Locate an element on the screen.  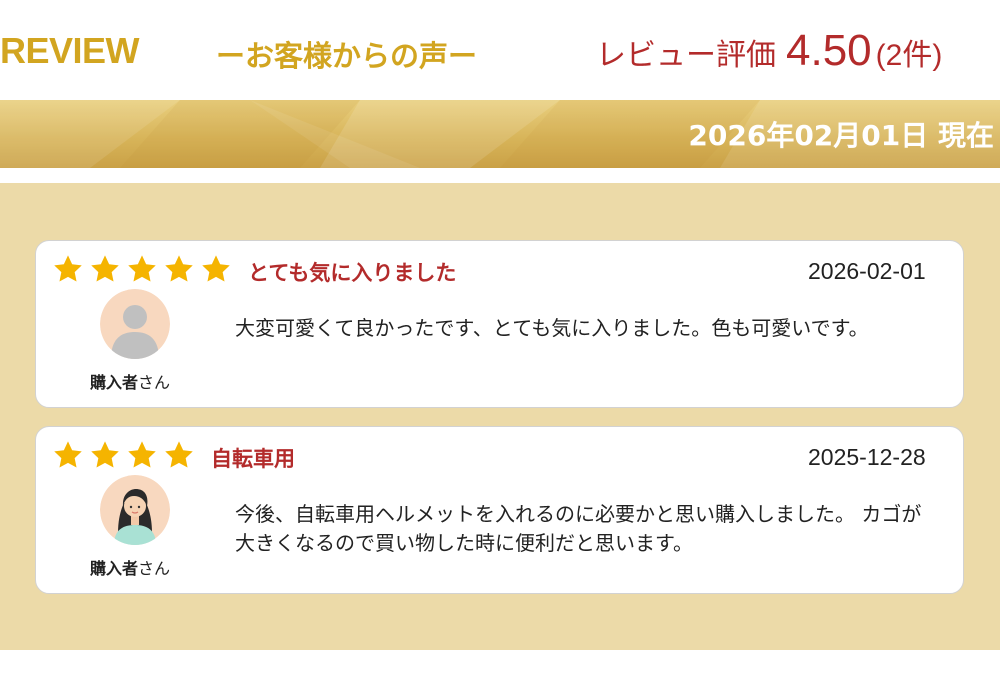
review-body: 大変可愛くて良かったです、とても気に入りました。色も可愛いです。 is located at coordinates (552, 328).